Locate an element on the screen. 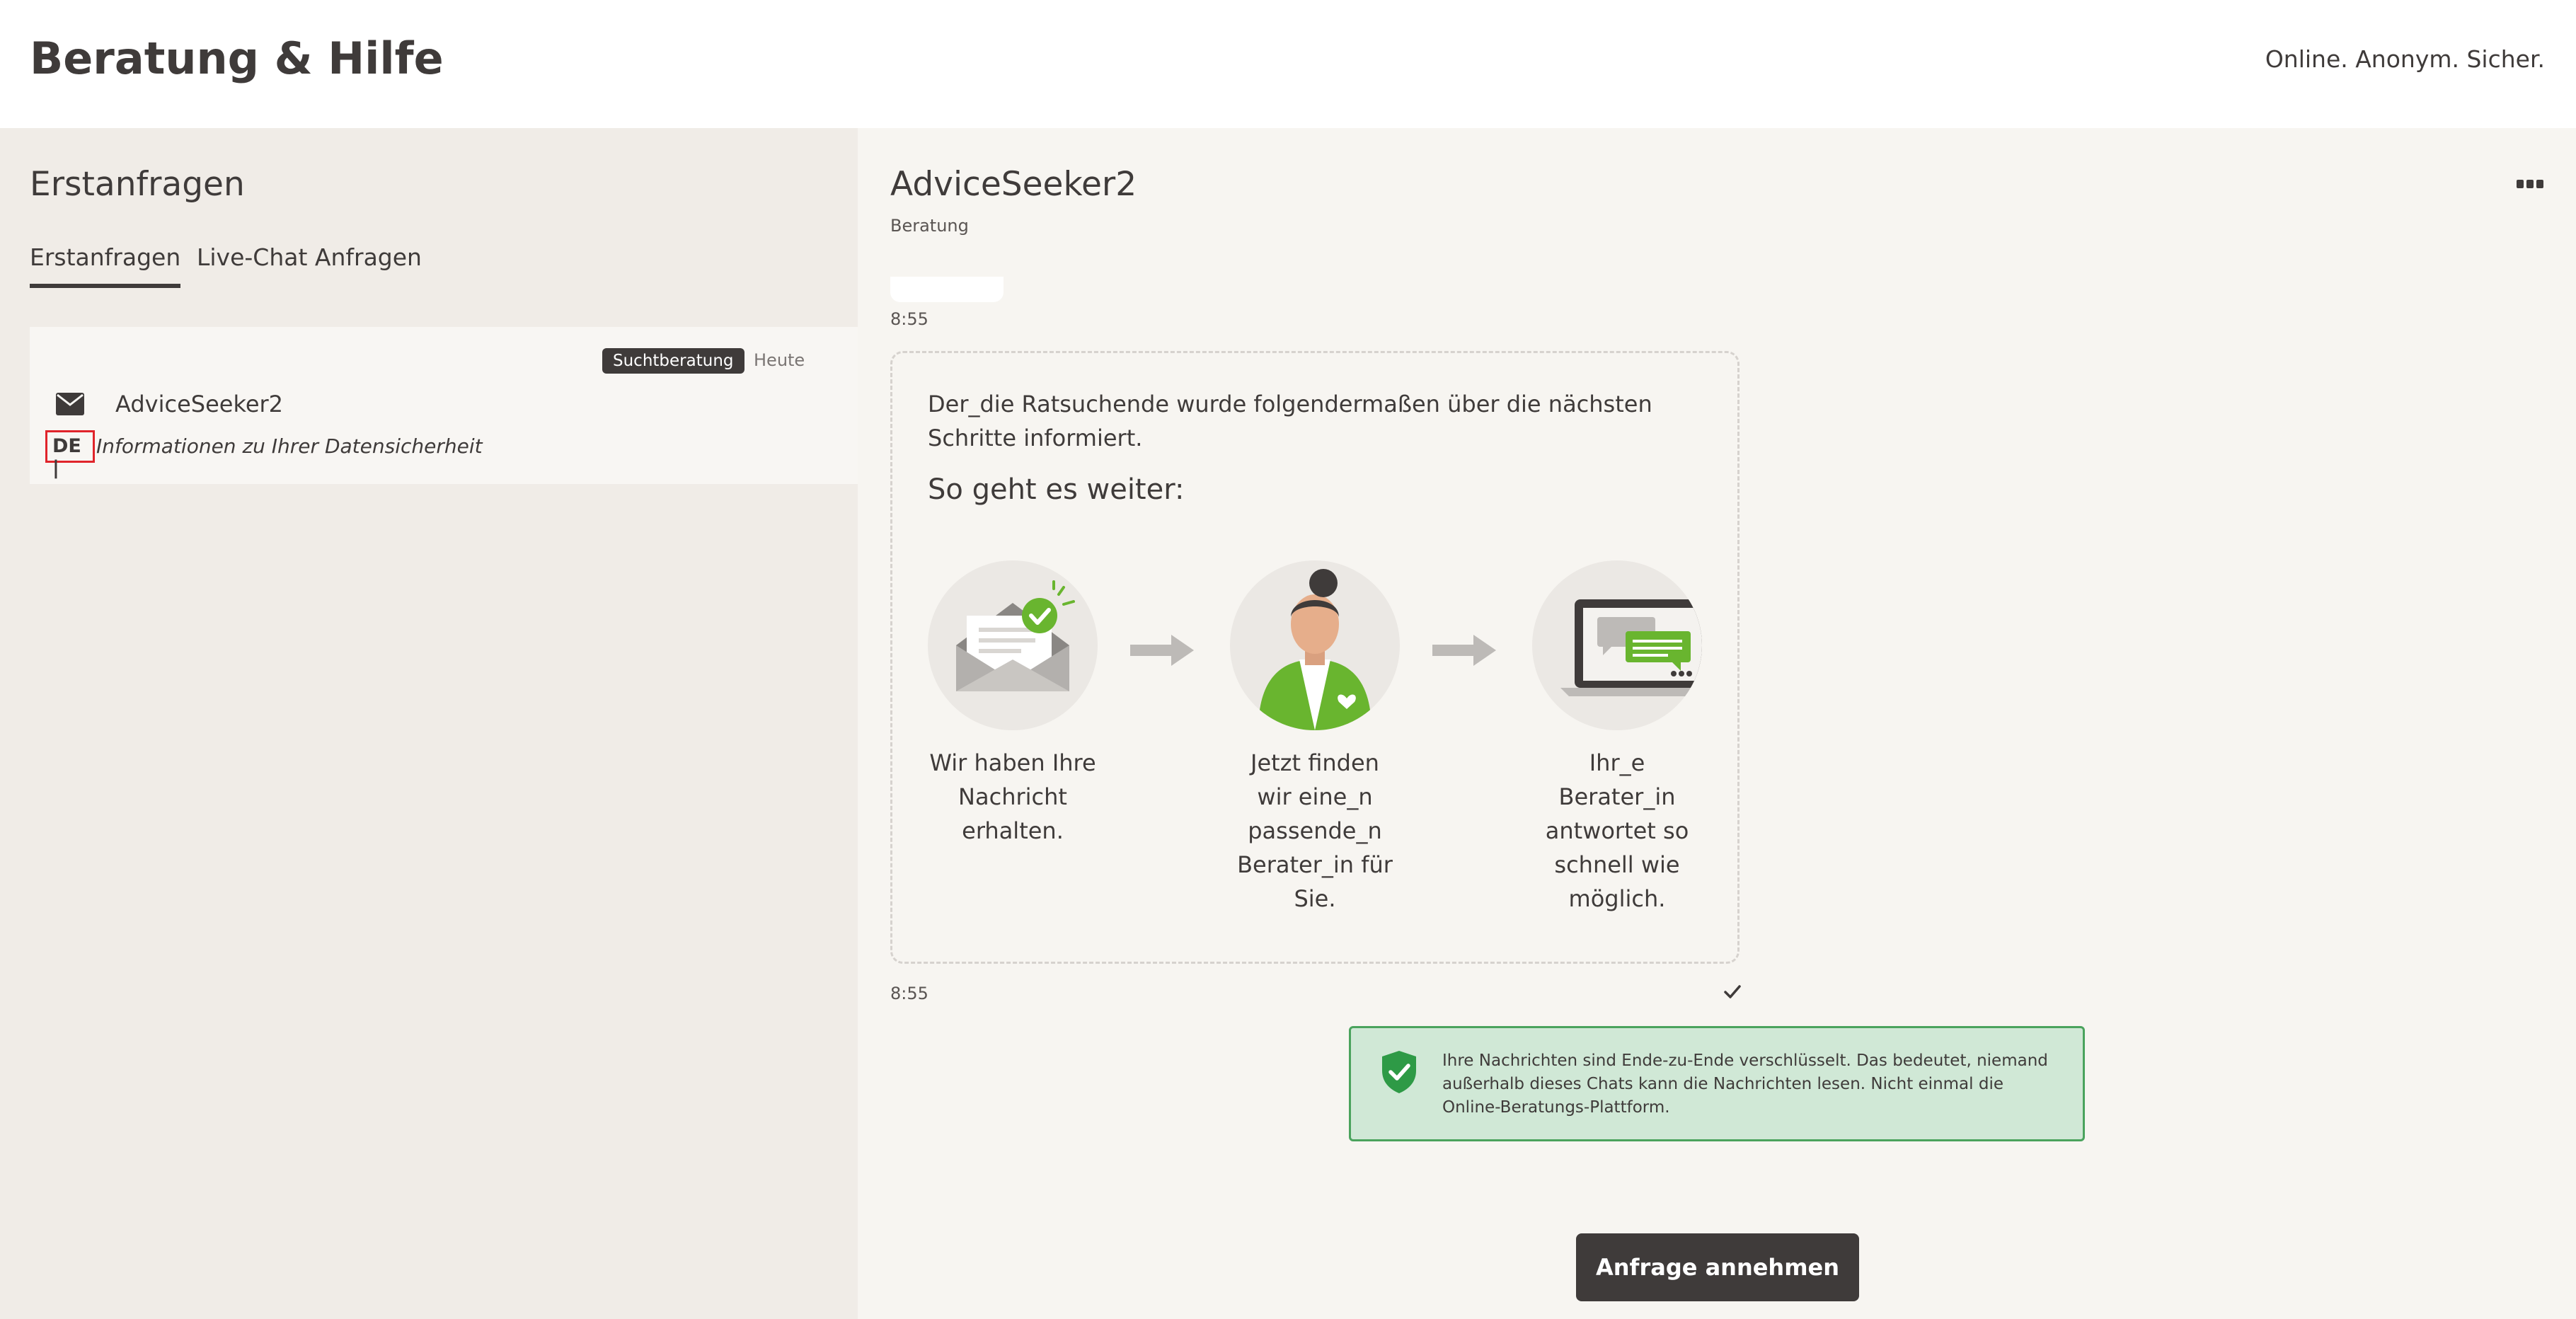 The height and width of the screenshot is (1319, 2576). session-username: AdviceSeeker2 is located at coordinates (200, 404).